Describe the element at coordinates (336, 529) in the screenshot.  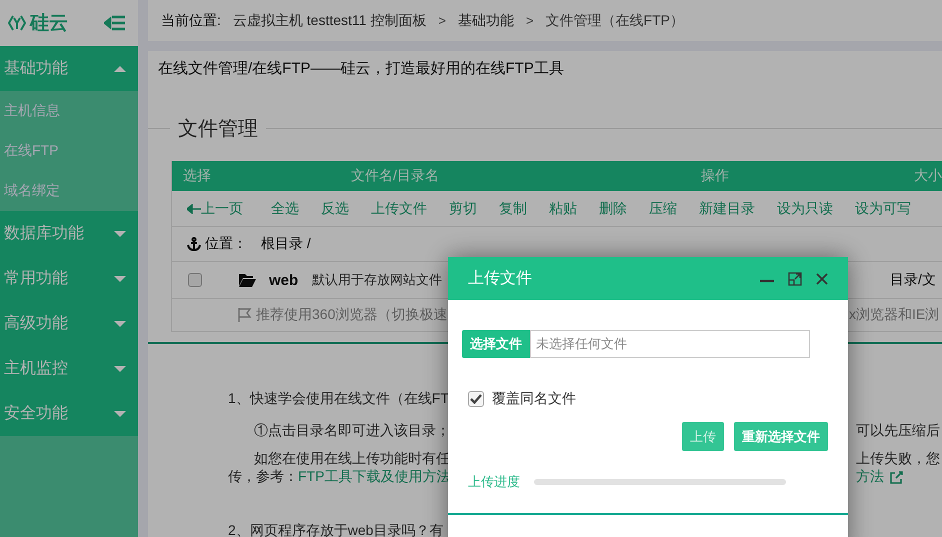
I see `help-heading: 2、网页程序存放于web目录吗？有` at that location.